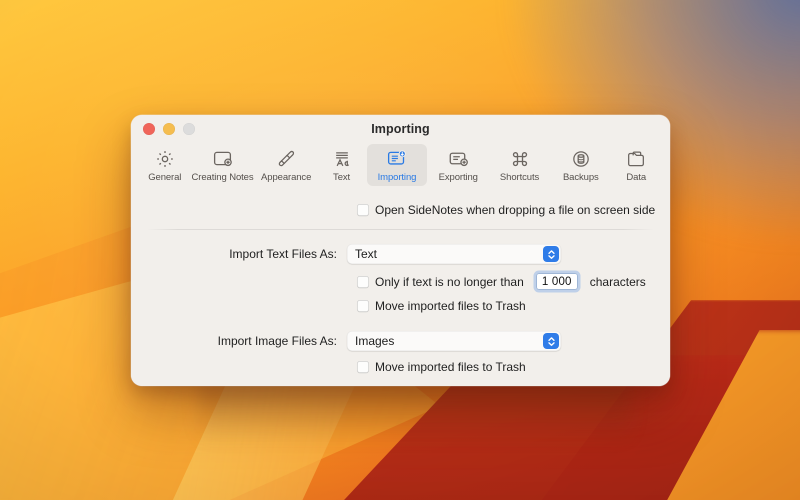 This screenshot has width=800, height=500. I want to click on window-controls, so click(163, 128).